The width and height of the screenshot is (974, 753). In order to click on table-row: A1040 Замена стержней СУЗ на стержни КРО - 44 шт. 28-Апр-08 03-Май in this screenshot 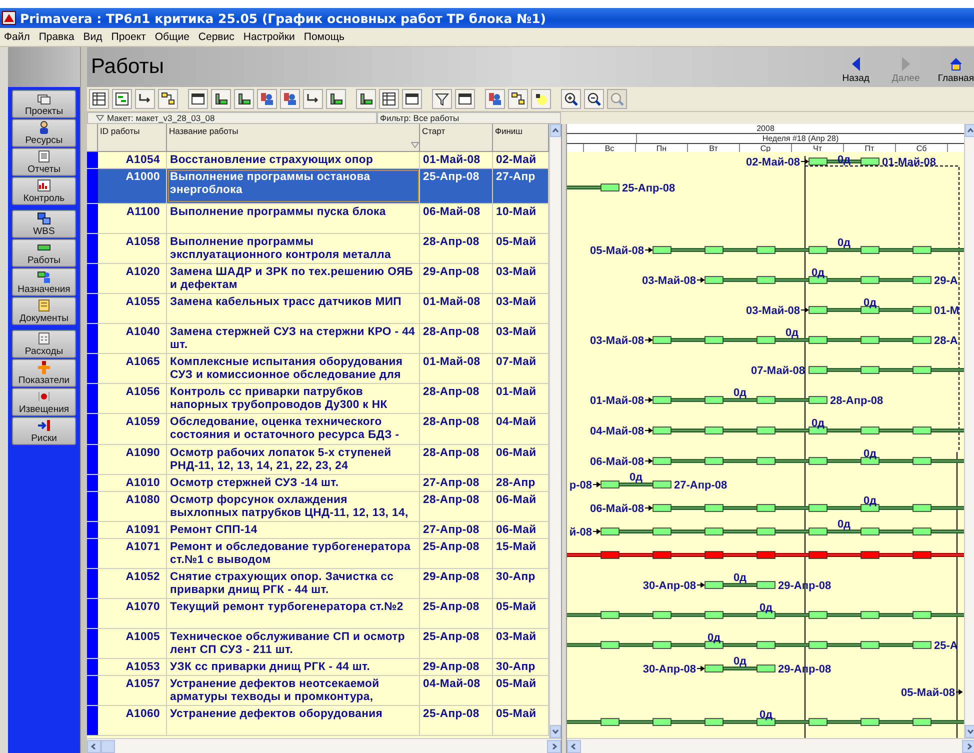, I will do `click(318, 339)`.